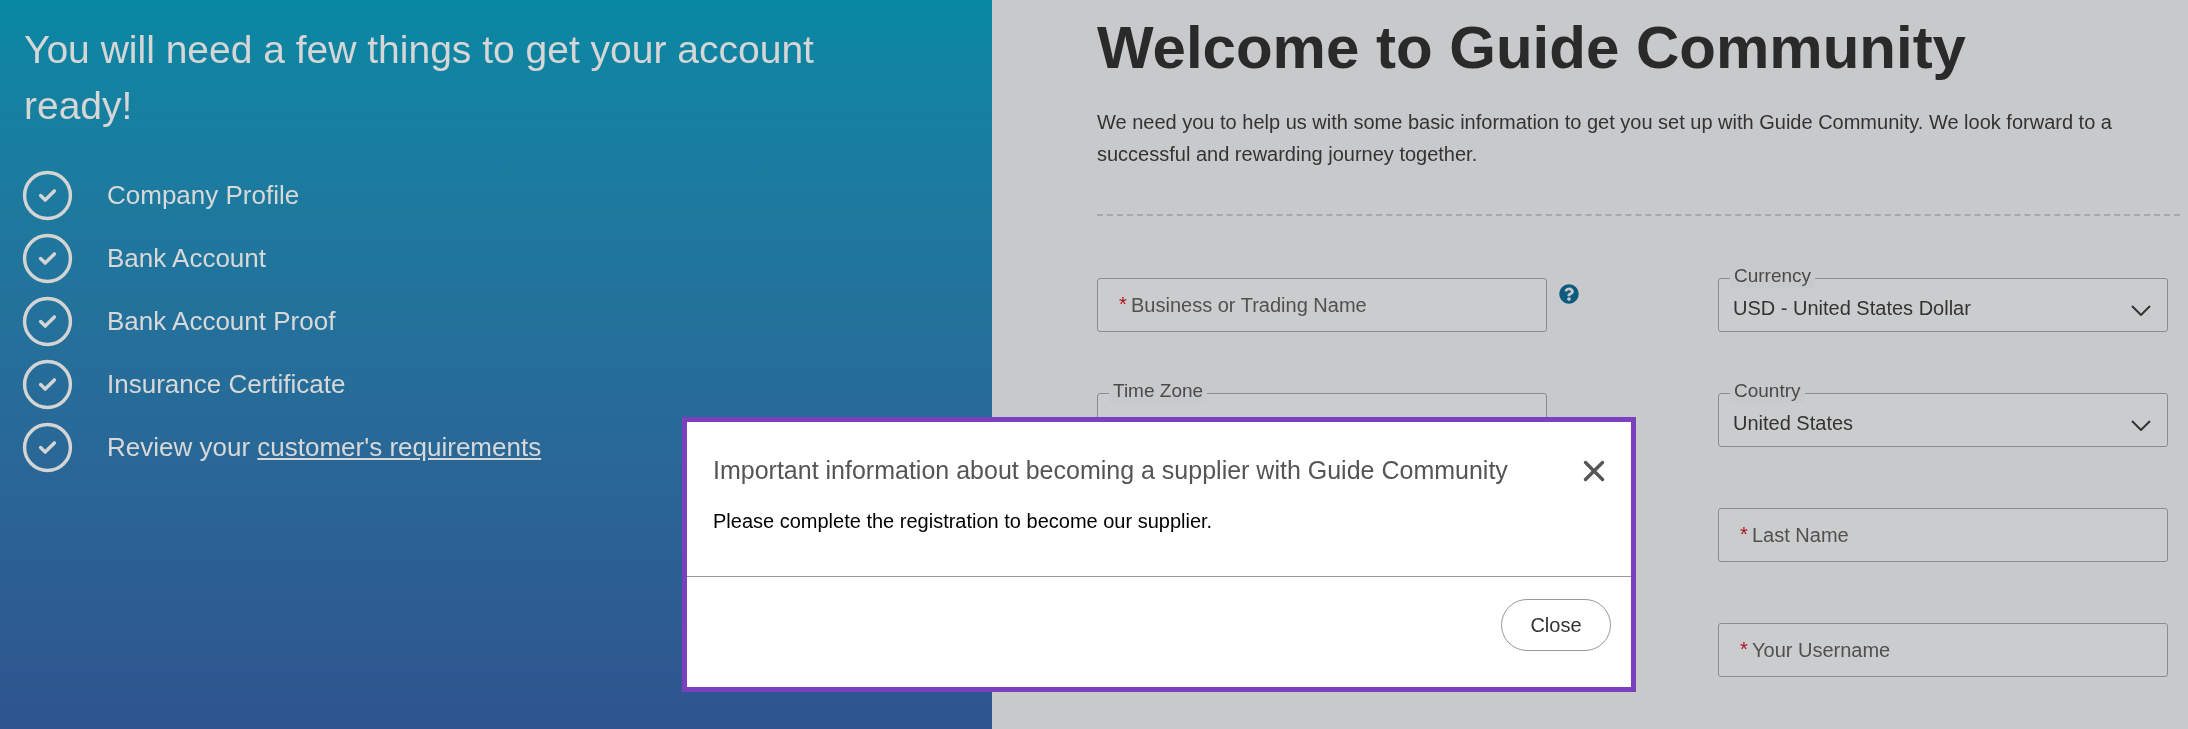 This screenshot has width=2188, height=729. Describe the element at coordinates (221, 321) in the screenshot. I see `checklist-item: Bank Account Proof` at that location.